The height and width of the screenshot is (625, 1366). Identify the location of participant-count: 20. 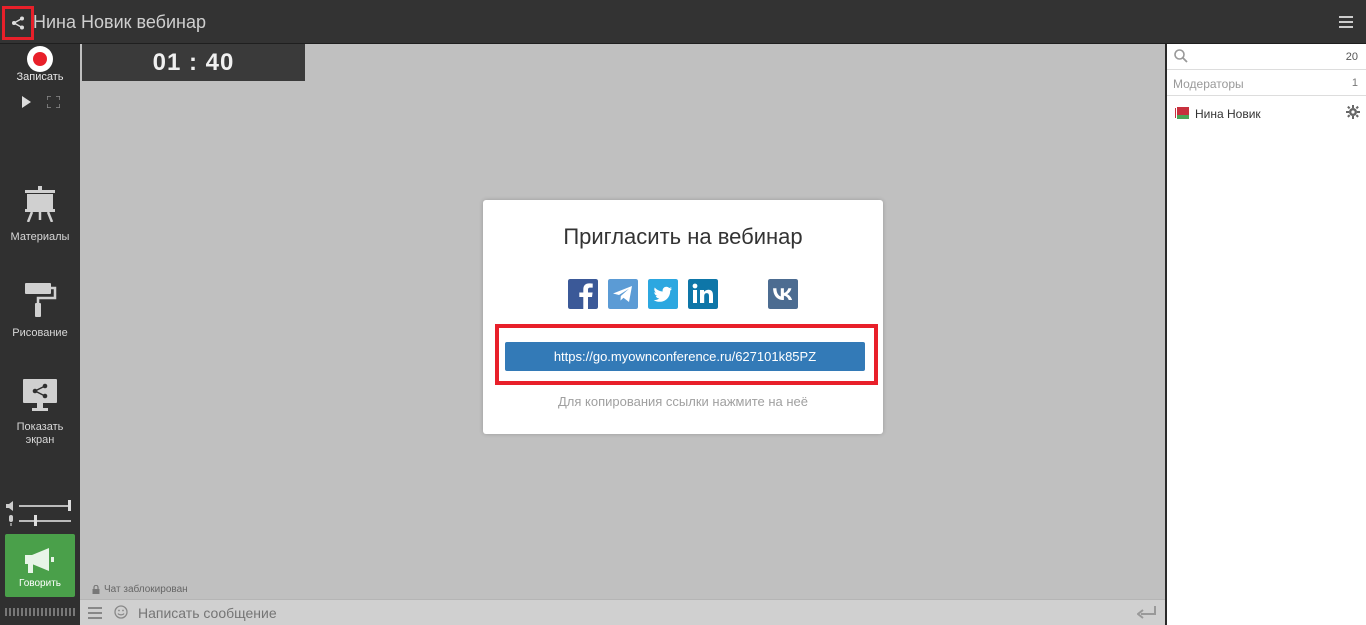
(1351, 57).